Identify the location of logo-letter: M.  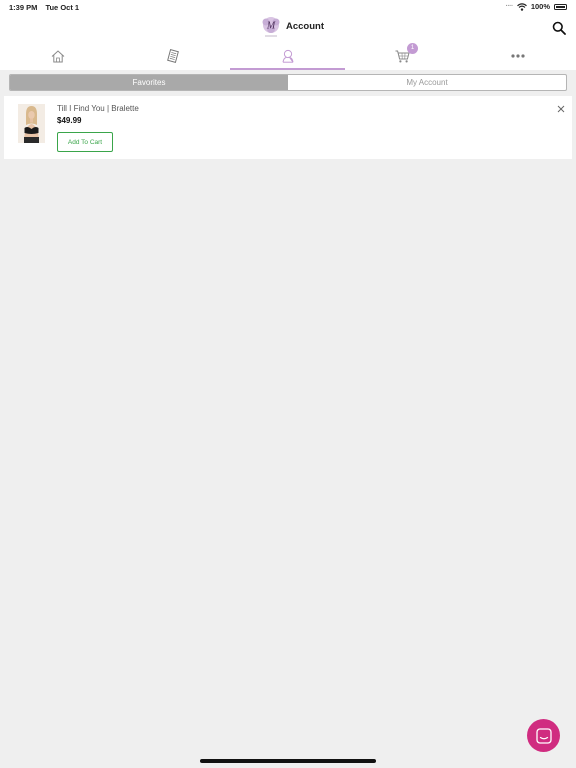
(271, 26).